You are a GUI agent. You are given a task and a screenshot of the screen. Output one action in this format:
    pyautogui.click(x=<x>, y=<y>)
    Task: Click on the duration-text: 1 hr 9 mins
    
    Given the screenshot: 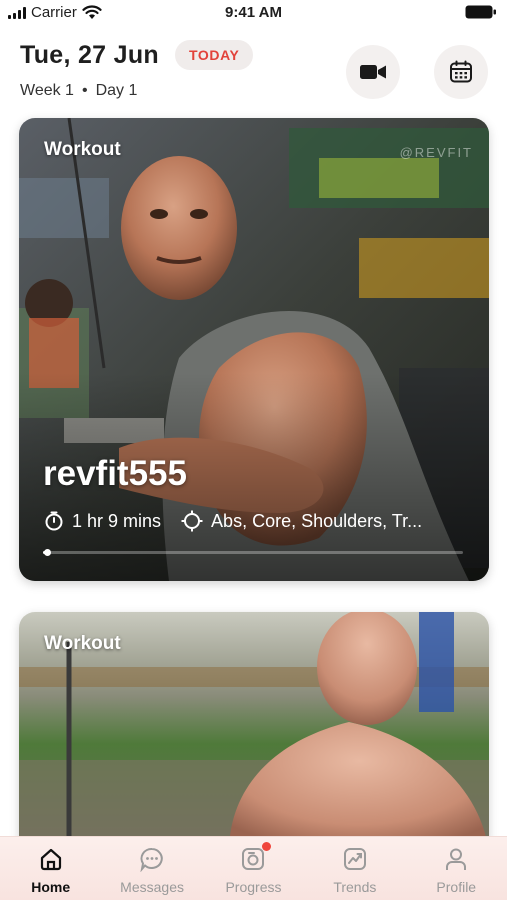 What is the action you would take?
    pyautogui.click(x=117, y=520)
    